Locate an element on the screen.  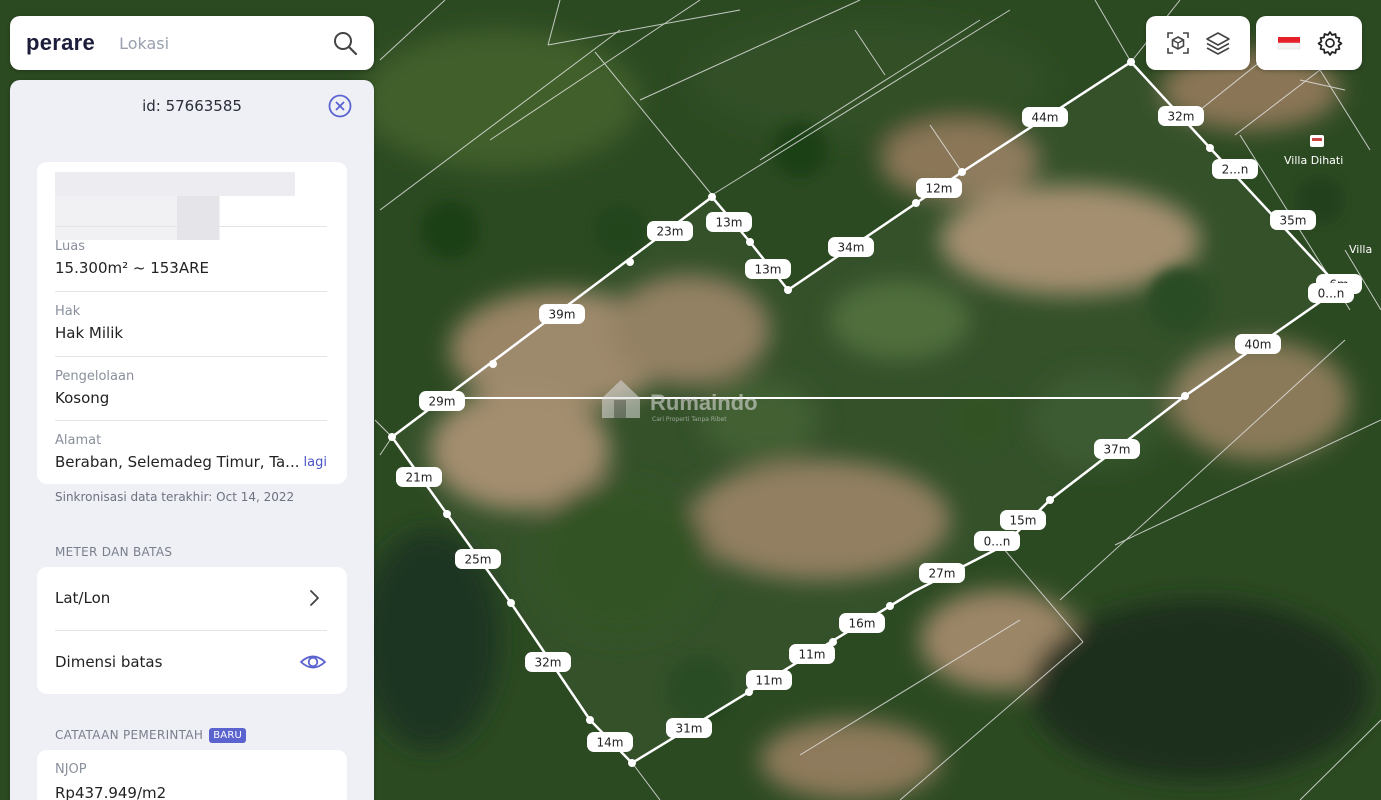
dimension-label: 25m is located at coordinates (478, 559).